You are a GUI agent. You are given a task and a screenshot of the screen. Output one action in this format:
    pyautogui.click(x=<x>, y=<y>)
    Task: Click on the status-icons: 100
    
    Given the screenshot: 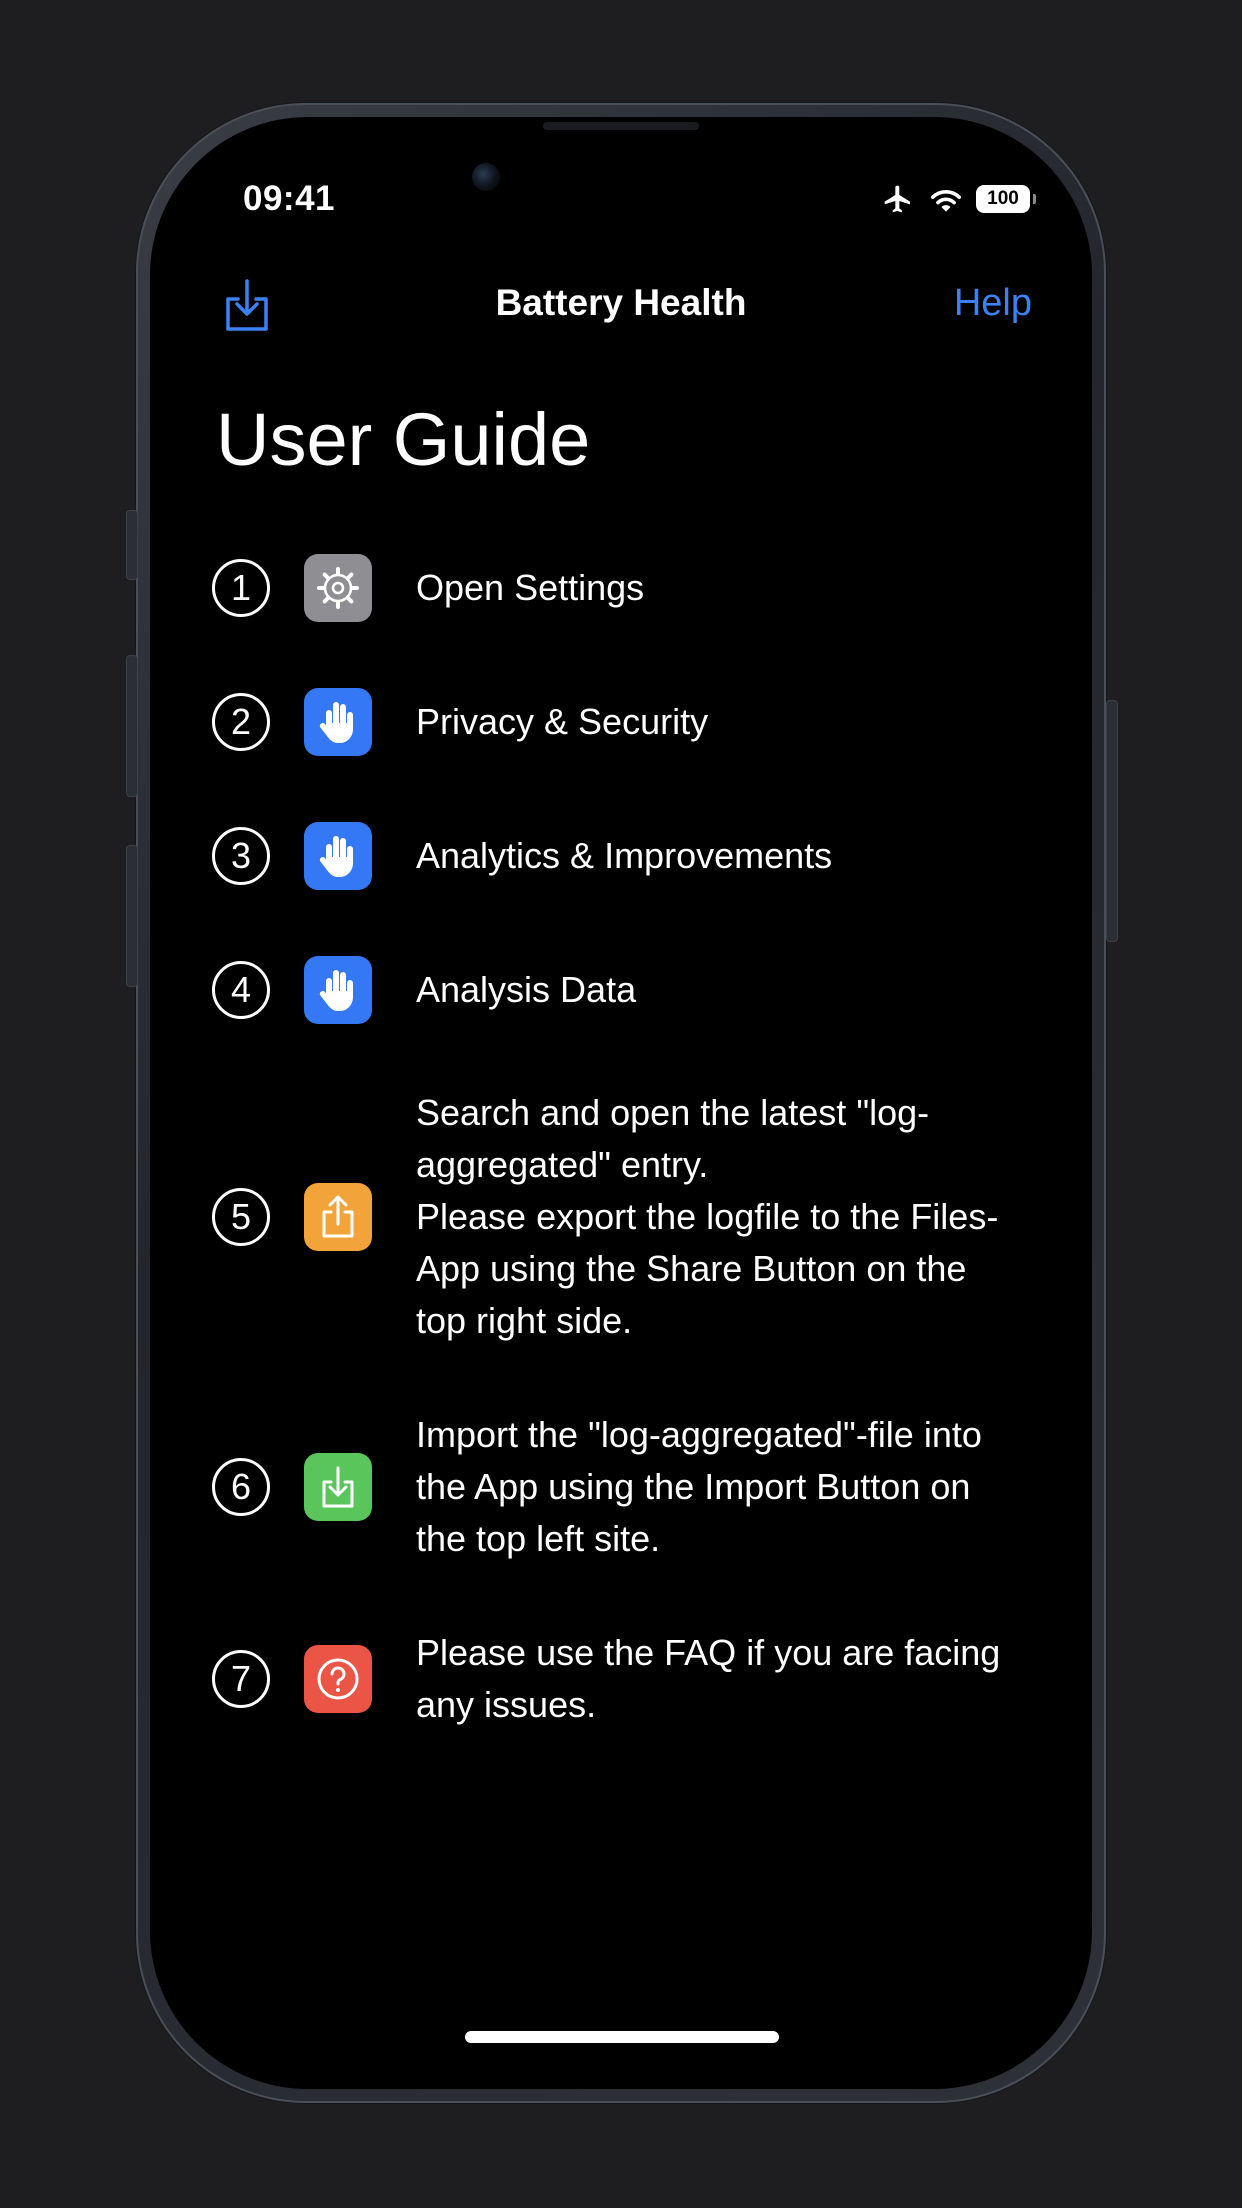 What is the action you would take?
    pyautogui.click(x=958, y=199)
    